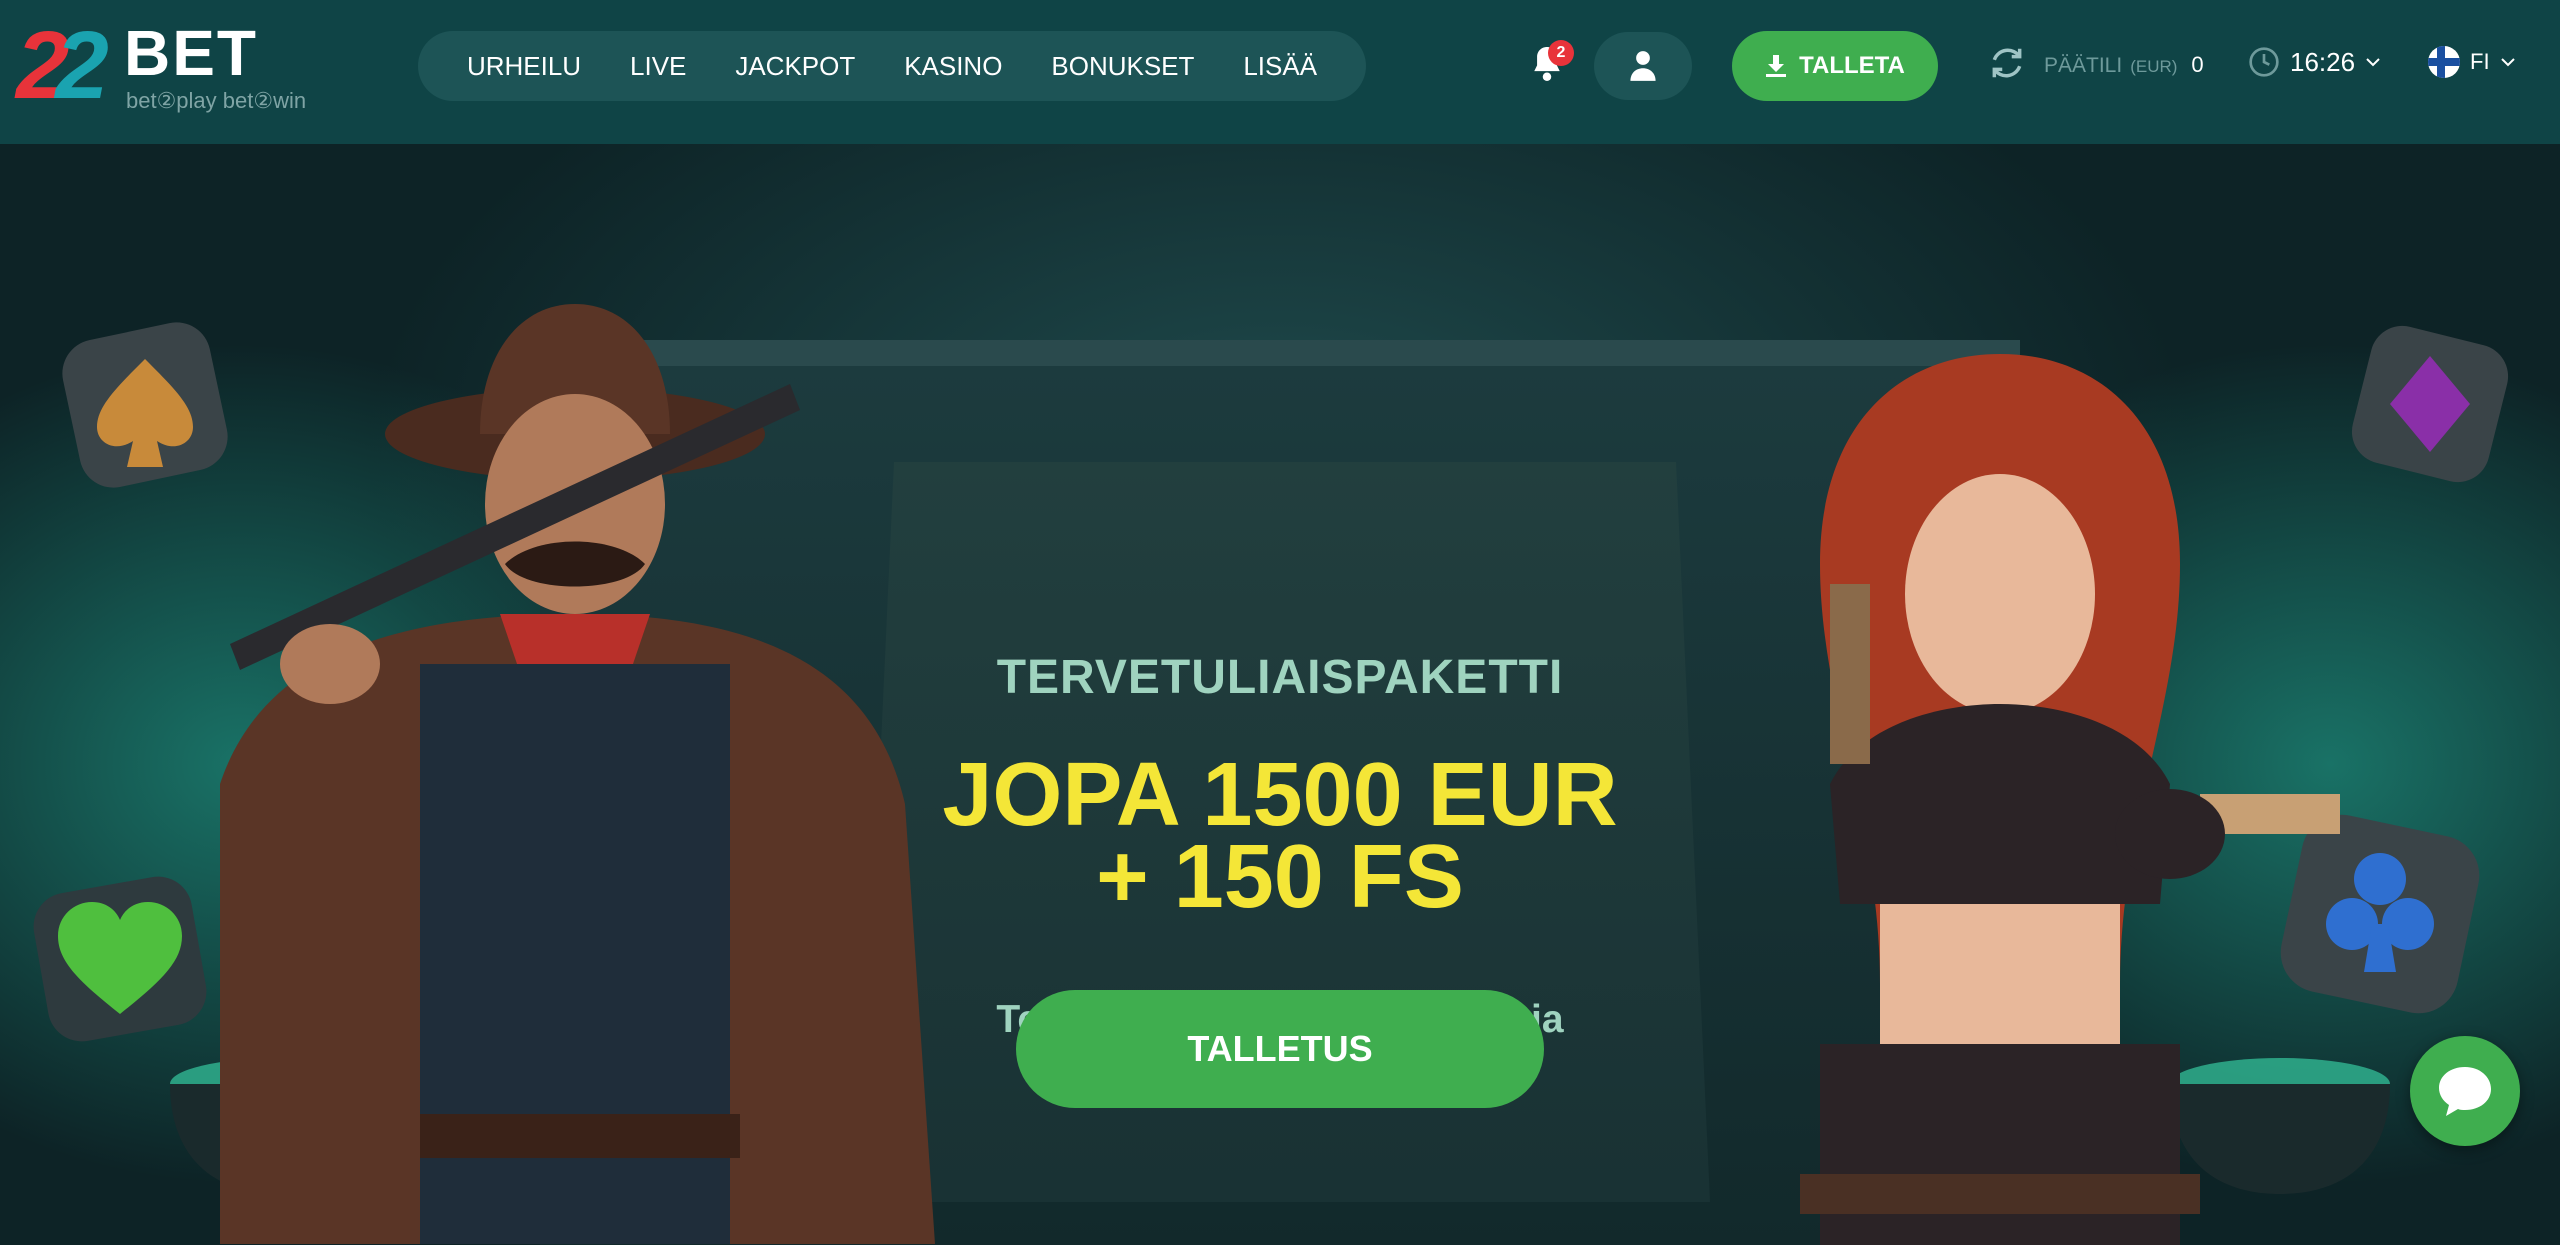  What do you see at coordinates (953, 66) in the screenshot?
I see `nav-item-kasino: KASINO` at bounding box center [953, 66].